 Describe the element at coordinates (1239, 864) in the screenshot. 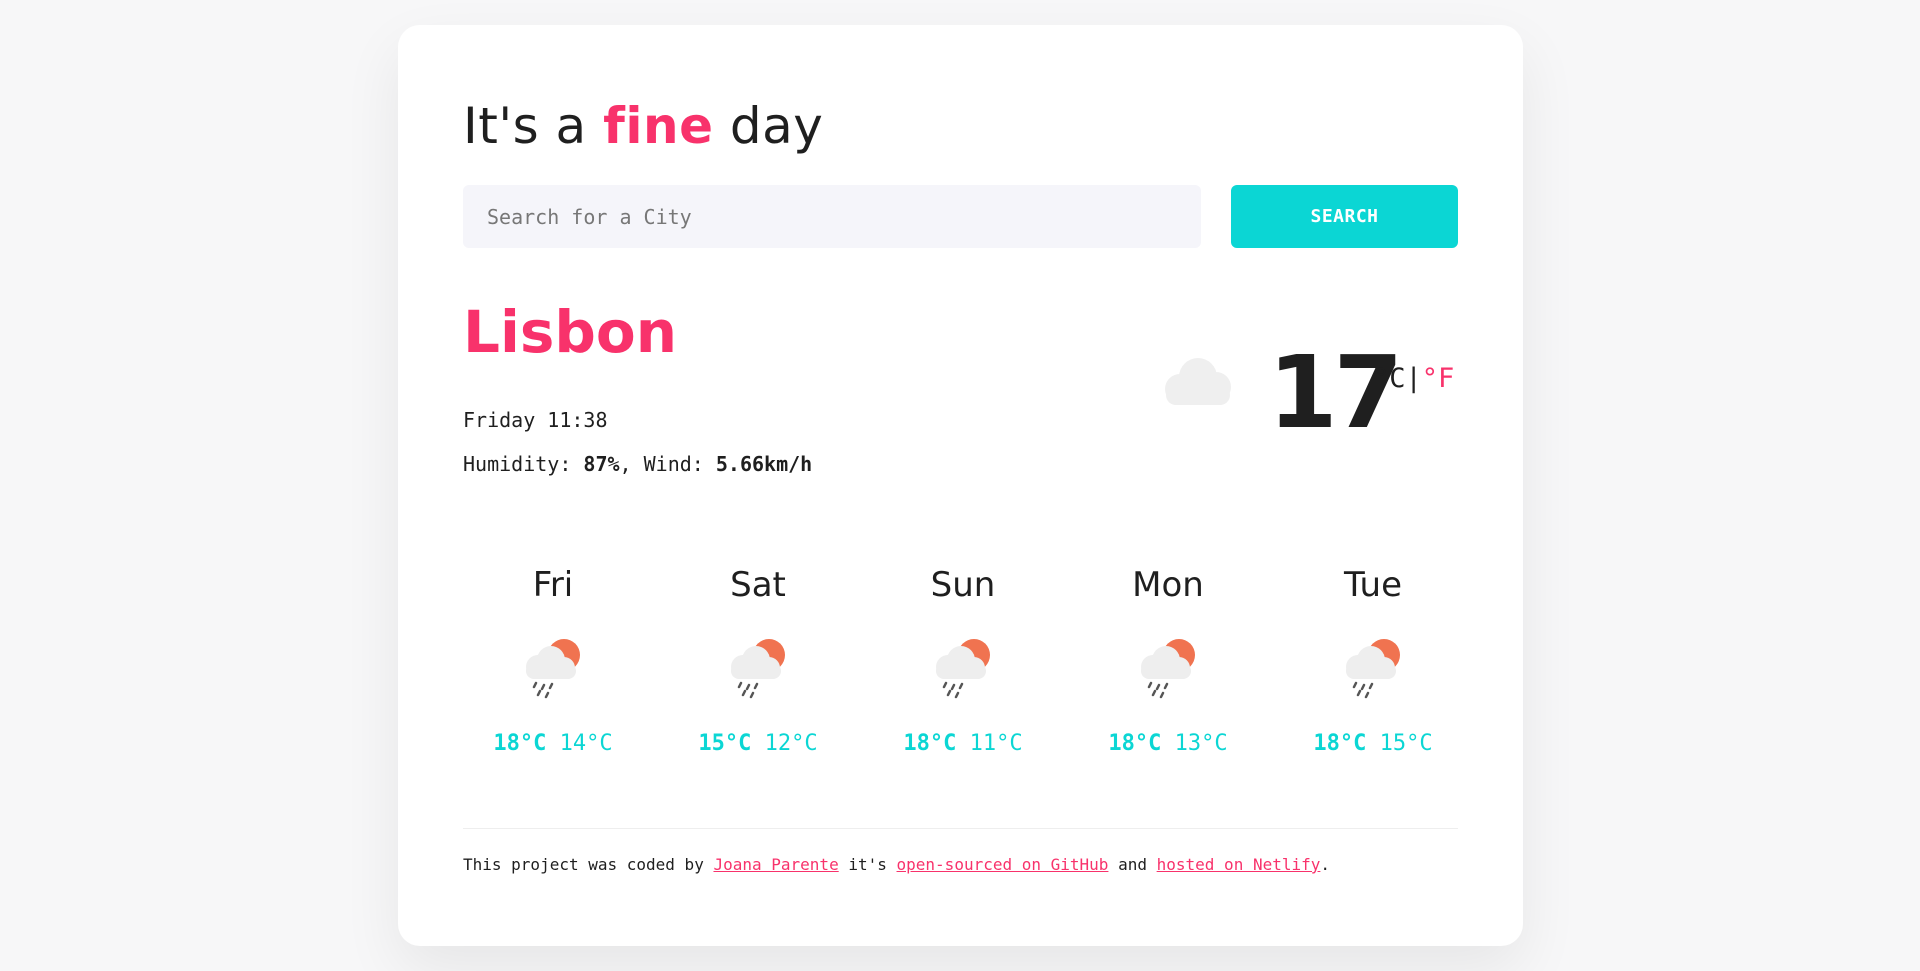

I see `netlify-link: hosted on Netlify` at that location.